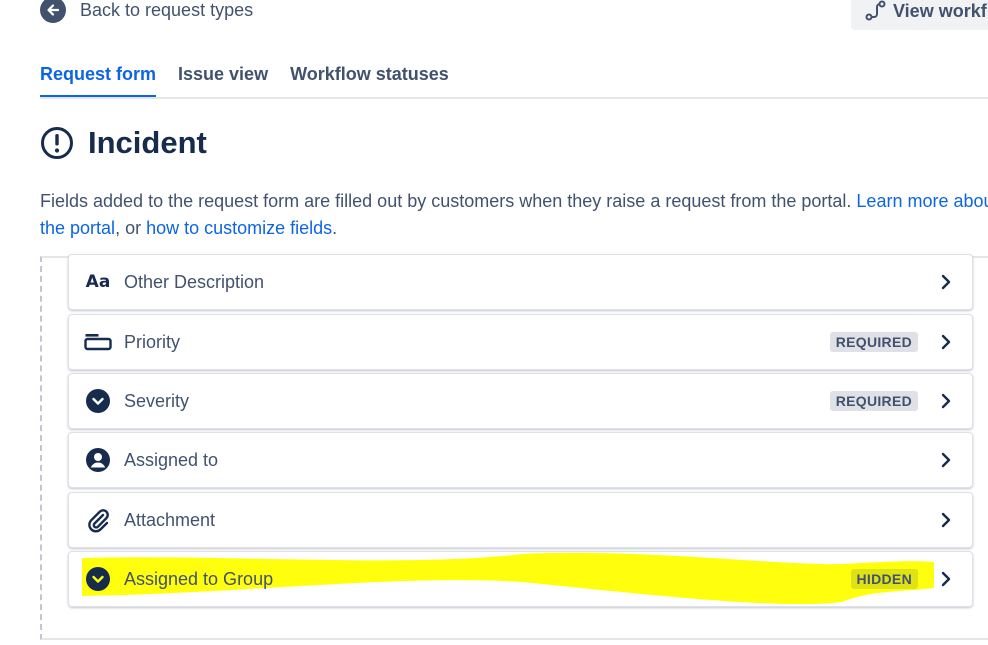 This screenshot has width=988, height=645. I want to click on field-label: Priority, so click(152, 341).